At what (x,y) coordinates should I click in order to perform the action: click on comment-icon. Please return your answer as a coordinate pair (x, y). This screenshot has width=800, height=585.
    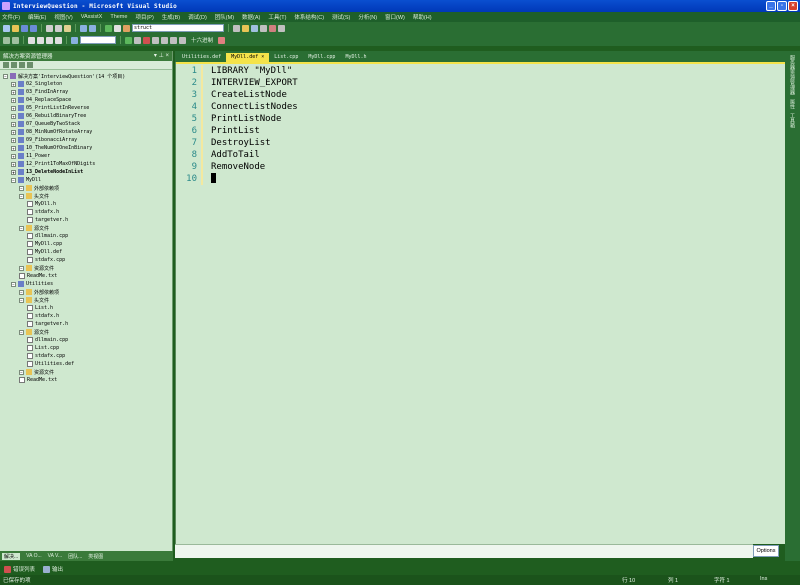
    Looking at the image, I should click on (49, 40).